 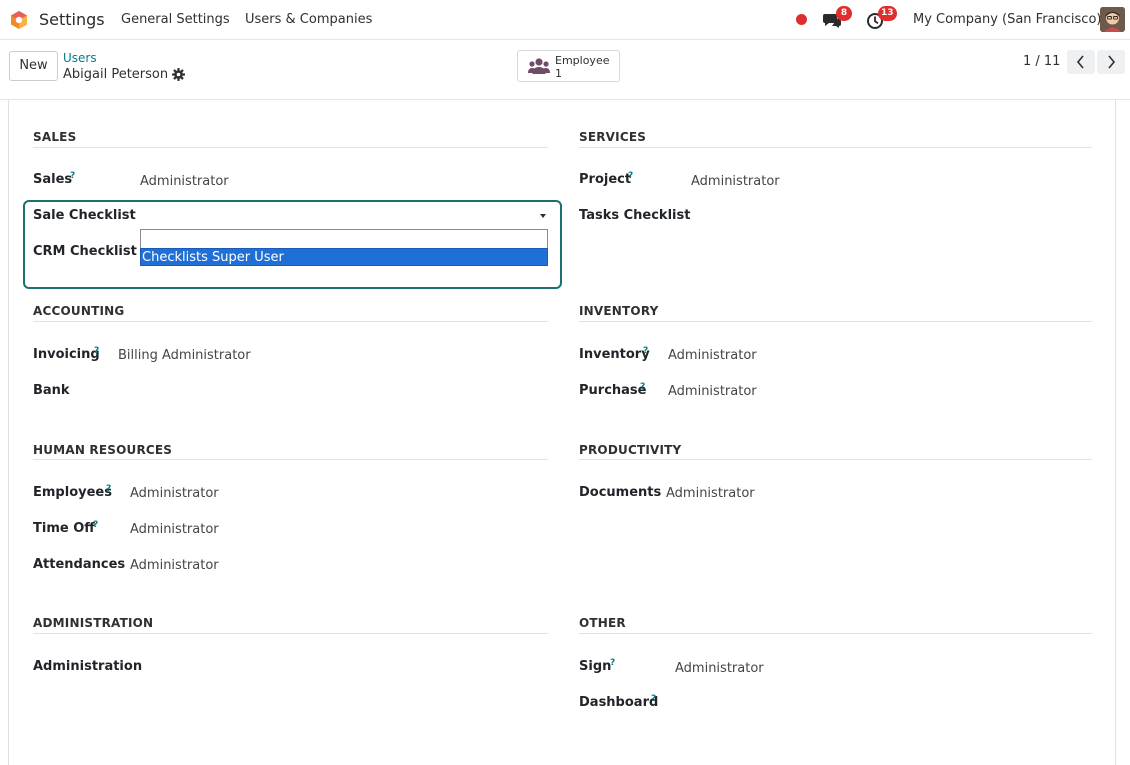 I want to click on section-sales-title: SALES, so click(x=55, y=137).